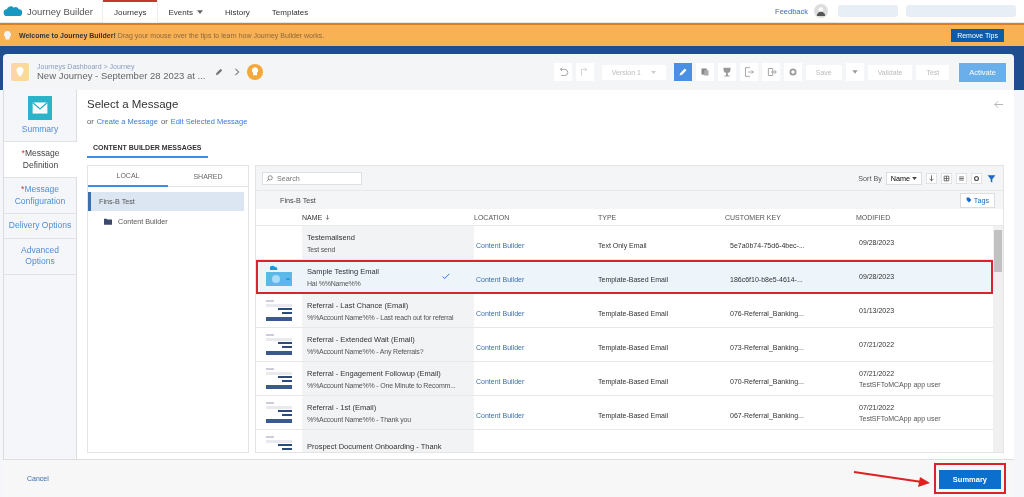  I want to click on step-label: *Message Definition, so click(40, 160).